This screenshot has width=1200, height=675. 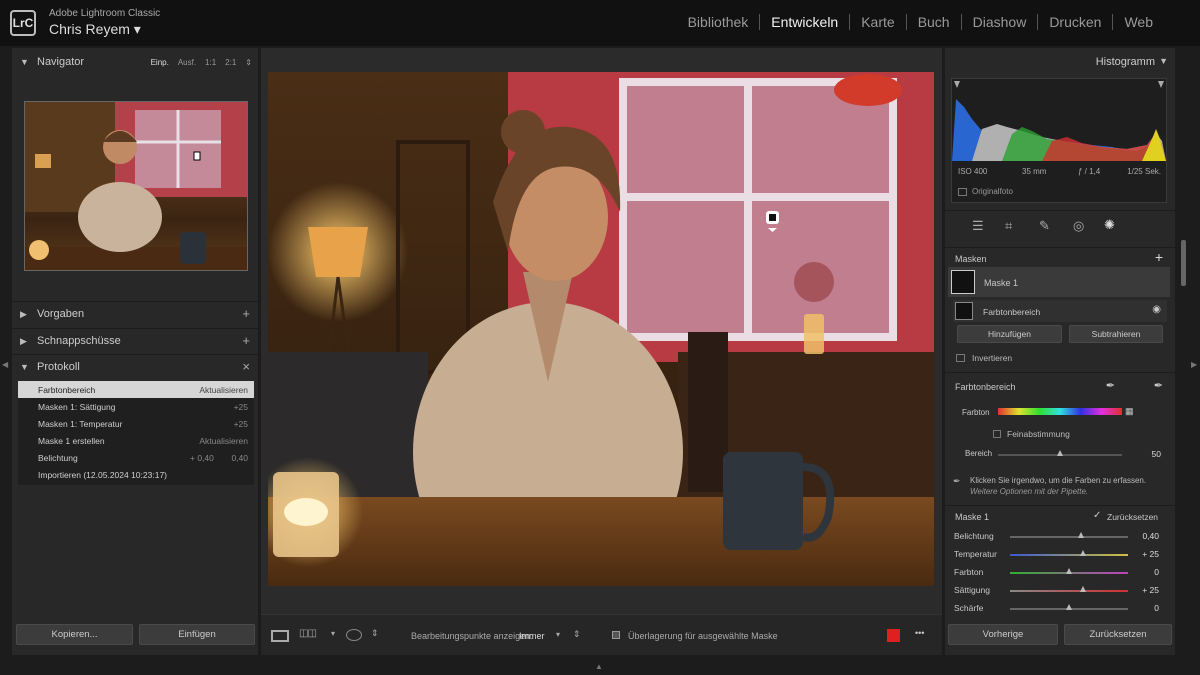 What do you see at coordinates (246, 366) in the screenshot?
I see `clear-history-icon: ×` at bounding box center [246, 366].